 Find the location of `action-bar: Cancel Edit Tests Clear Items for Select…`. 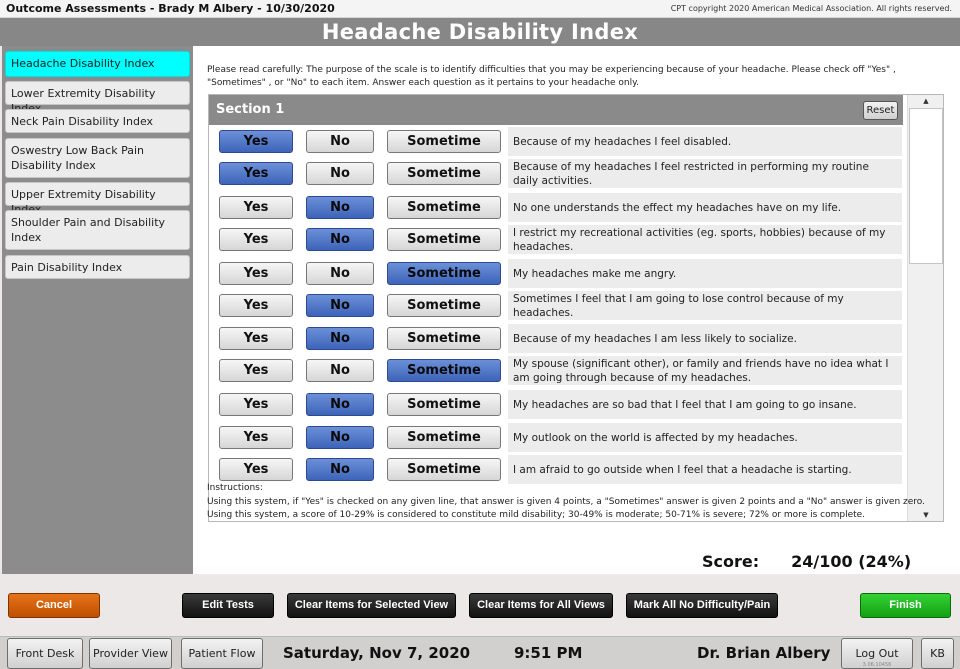

action-bar: Cancel Edit Tests Clear Items for Select… is located at coordinates (480, 605).